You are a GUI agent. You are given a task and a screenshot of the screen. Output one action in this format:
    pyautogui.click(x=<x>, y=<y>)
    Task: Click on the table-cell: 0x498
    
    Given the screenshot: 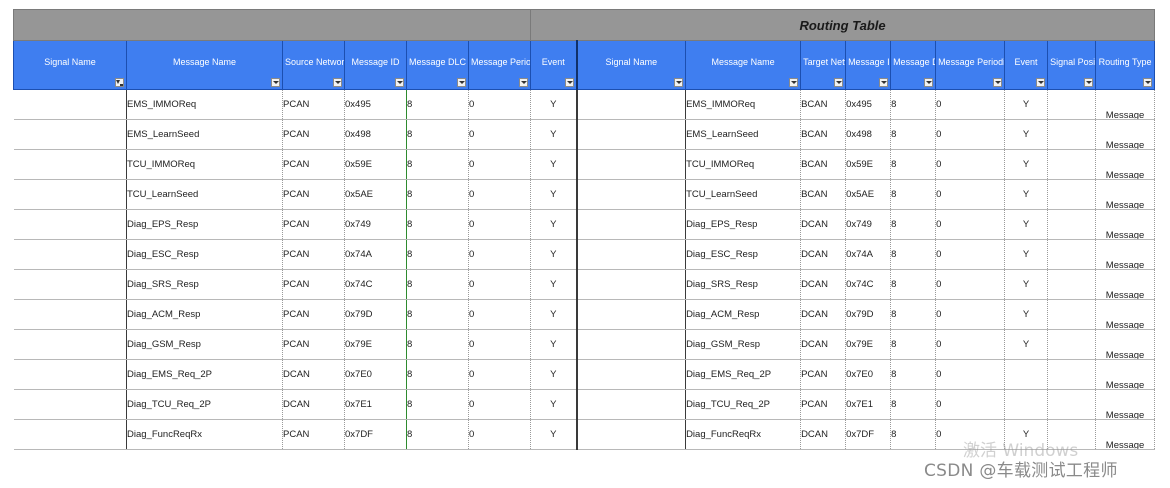 What is the action you would take?
    pyautogui.click(x=868, y=134)
    